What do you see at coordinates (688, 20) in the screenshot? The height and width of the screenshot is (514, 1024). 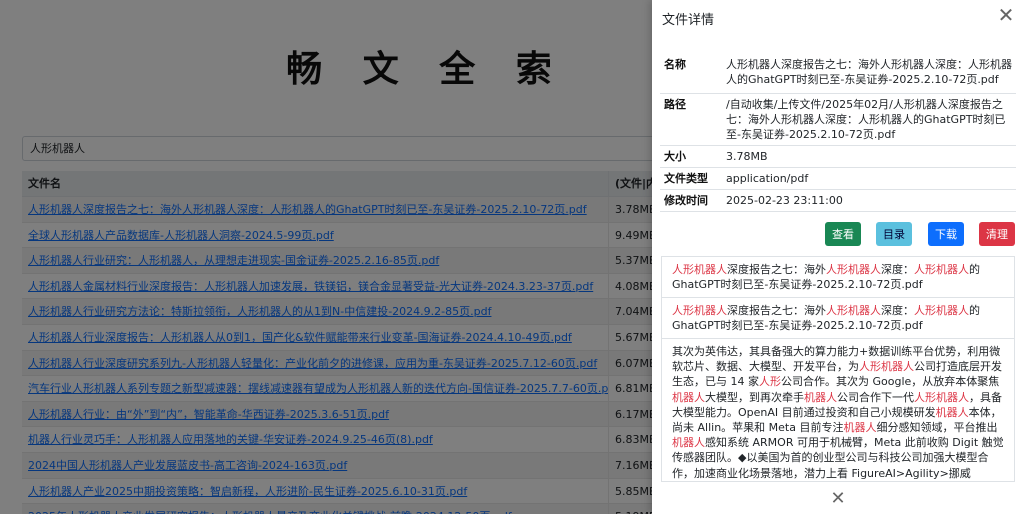 I see `drawer-title: 文件详情` at bounding box center [688, 20].